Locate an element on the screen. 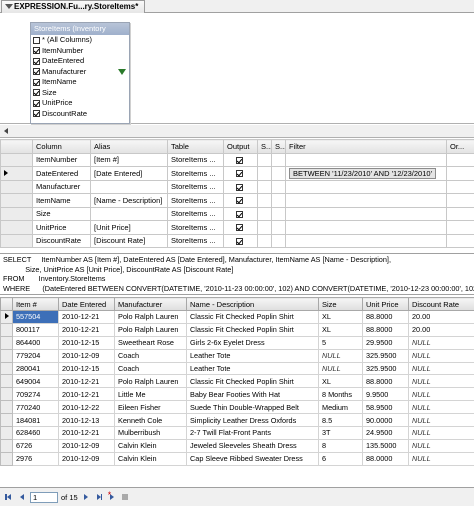 This screenshot has width=474, height=506. criteria-column-cell: ItemNumber is located at coordinates (61, 159).